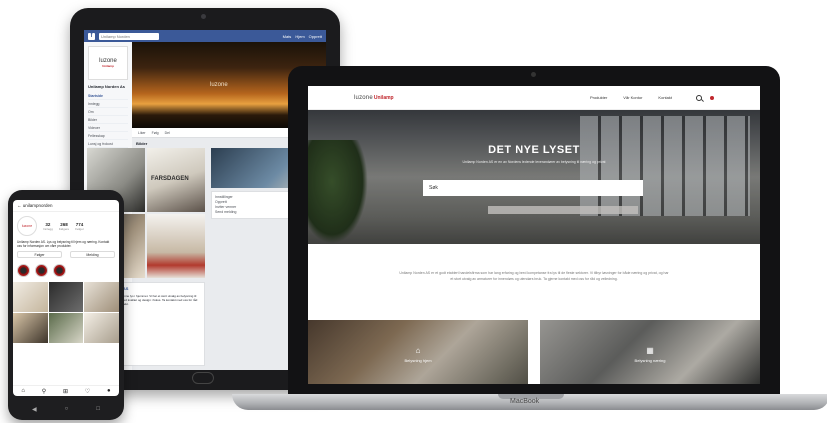 This screenshot has height=423, width=827. Describe the element at coordinates (205, 36) in the screenshot. I see `facebook-topbar: f Unilamp Norden Mats Hjem Opprett` at that location.